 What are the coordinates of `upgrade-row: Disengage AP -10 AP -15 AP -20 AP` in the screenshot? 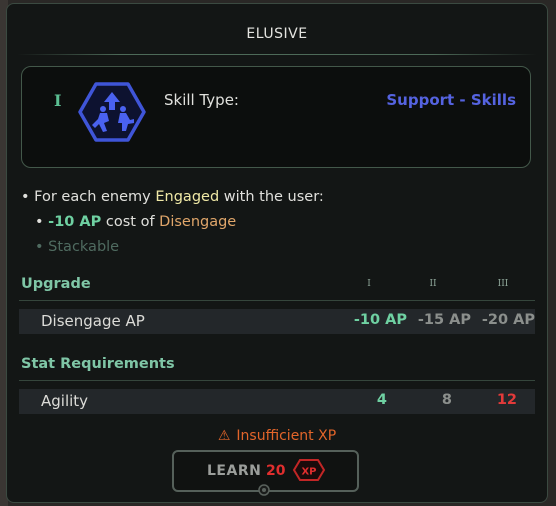 It's located at (277, 321).